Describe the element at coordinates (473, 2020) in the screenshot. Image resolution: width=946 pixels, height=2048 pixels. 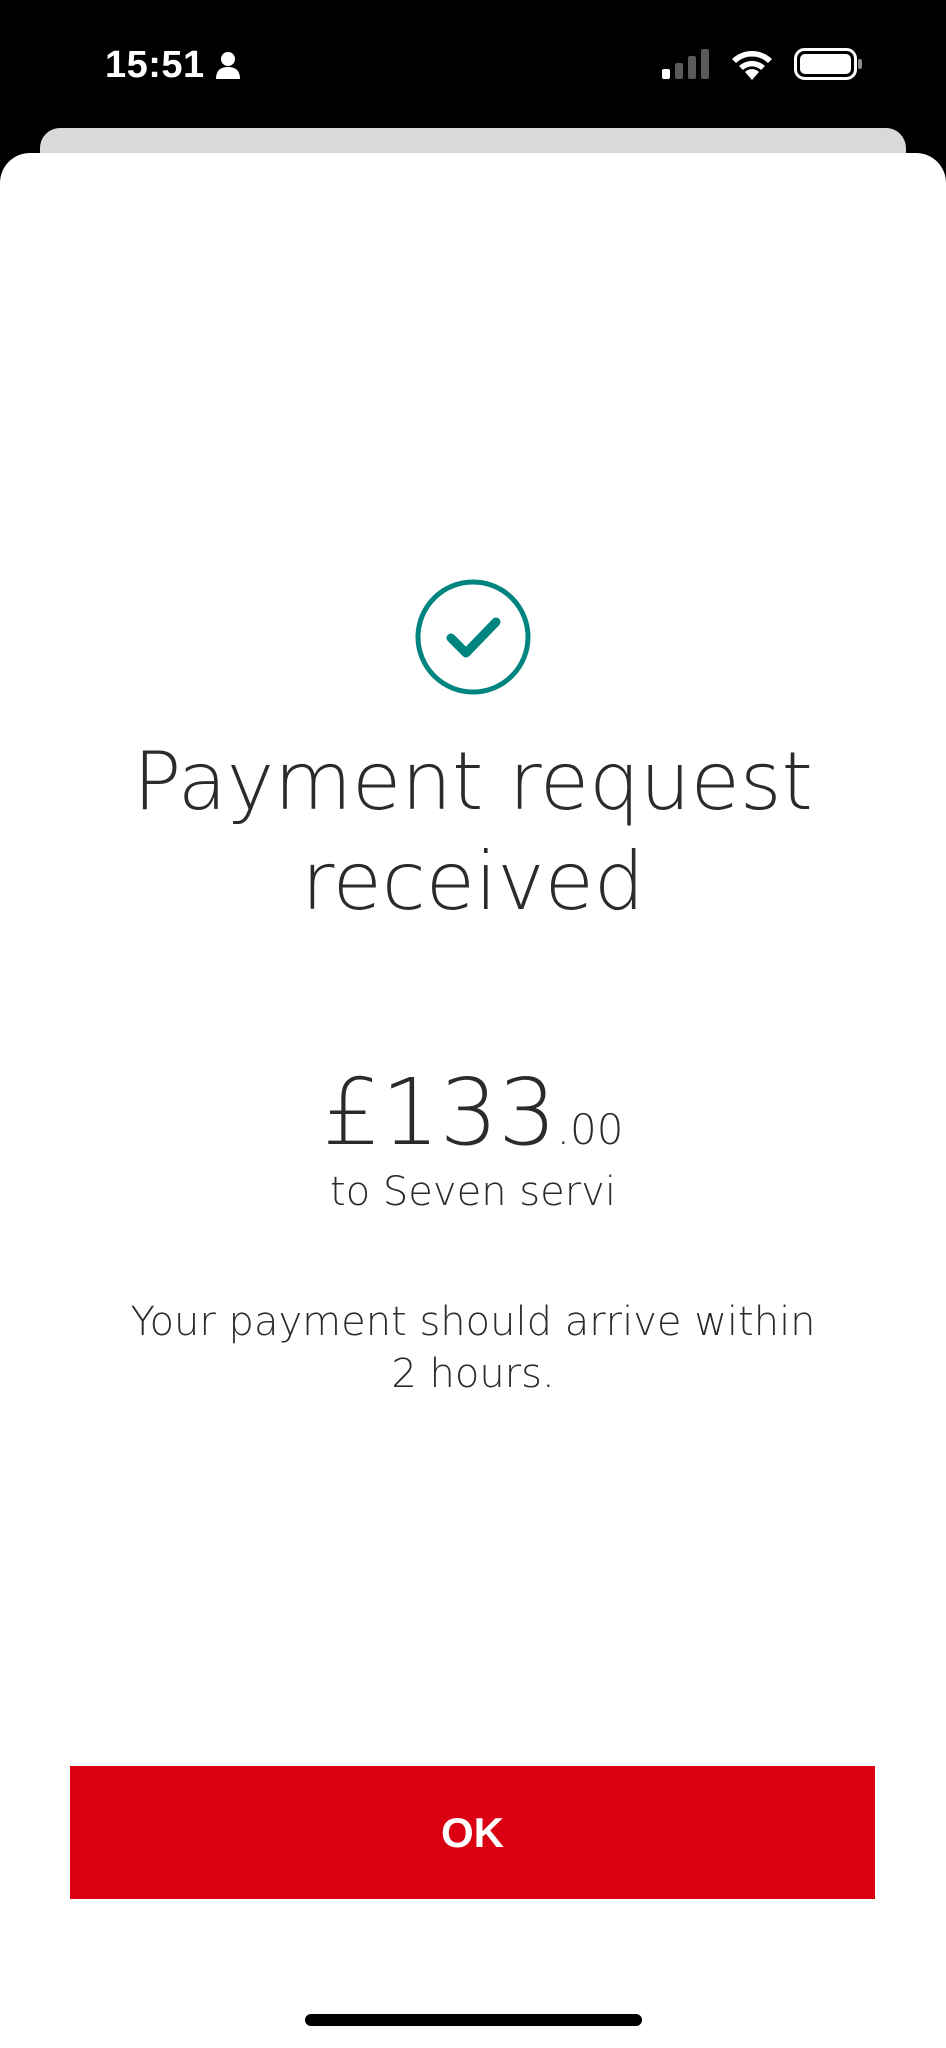
I see `home-indicator` at that location.